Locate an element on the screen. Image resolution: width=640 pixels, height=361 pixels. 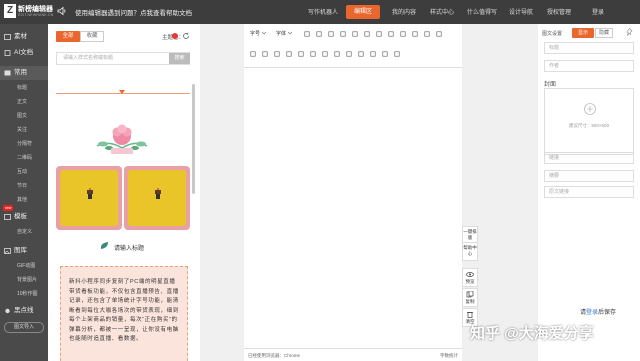
category-ai-doc: AI文档 is located at coordinates (24, 53).